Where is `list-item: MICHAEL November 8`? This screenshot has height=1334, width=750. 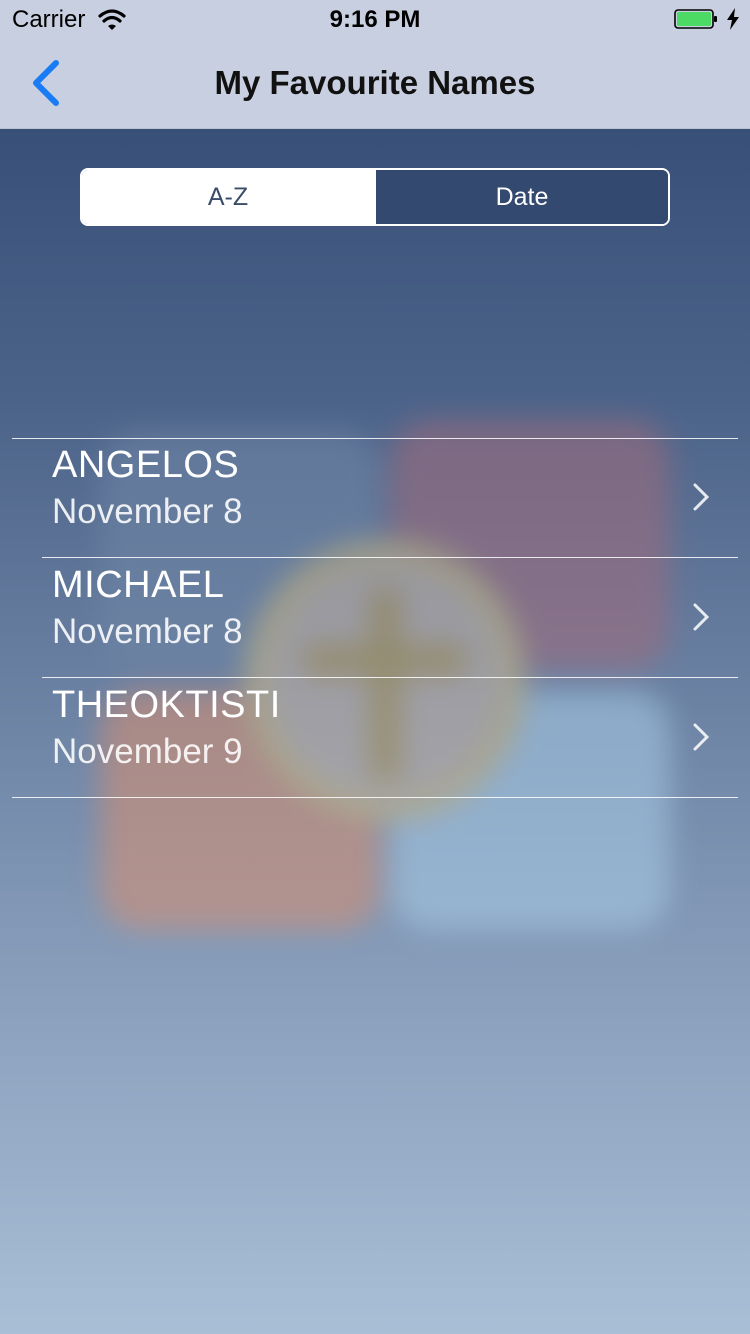
list-item: MICHAEL November 8 is located at coordinates (375, 618).